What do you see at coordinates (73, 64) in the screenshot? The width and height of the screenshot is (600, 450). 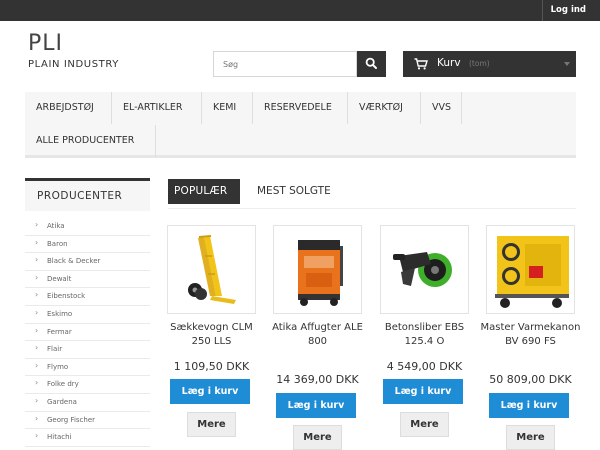 I see `logo-subtitle: PLAIN INDUSTRY` at bounding box center [73, 64].